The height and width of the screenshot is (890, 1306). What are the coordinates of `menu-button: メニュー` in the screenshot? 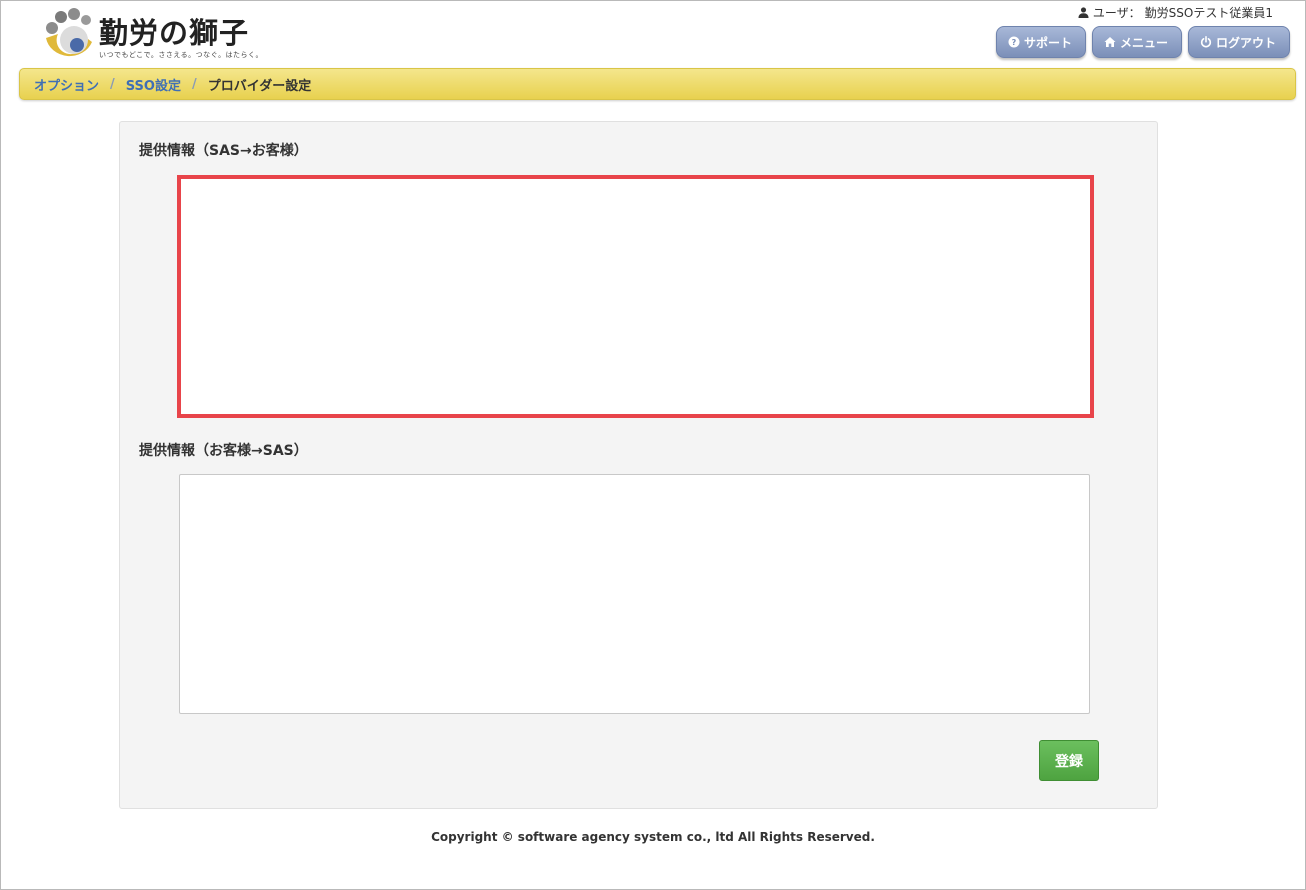 It's located at (1137, 42).